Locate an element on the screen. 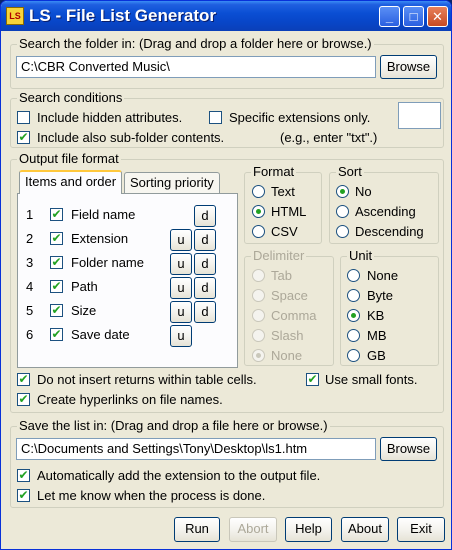 Image resolution: width=452 pixels, height=550 pixels. save-list-browse-button: Browse is located at coordinates (408, 449).